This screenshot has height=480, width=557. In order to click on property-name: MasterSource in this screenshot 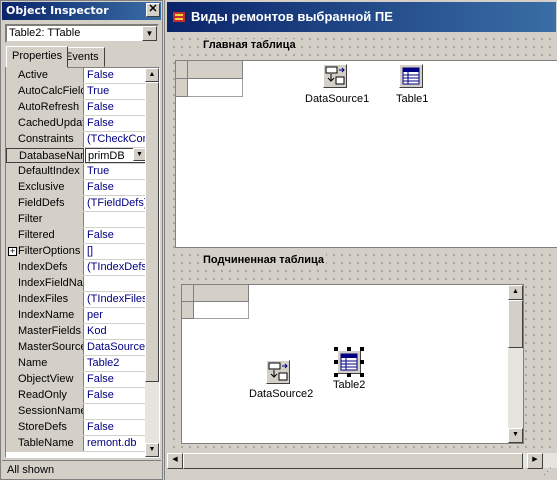, I will do `click(45, 347)`.